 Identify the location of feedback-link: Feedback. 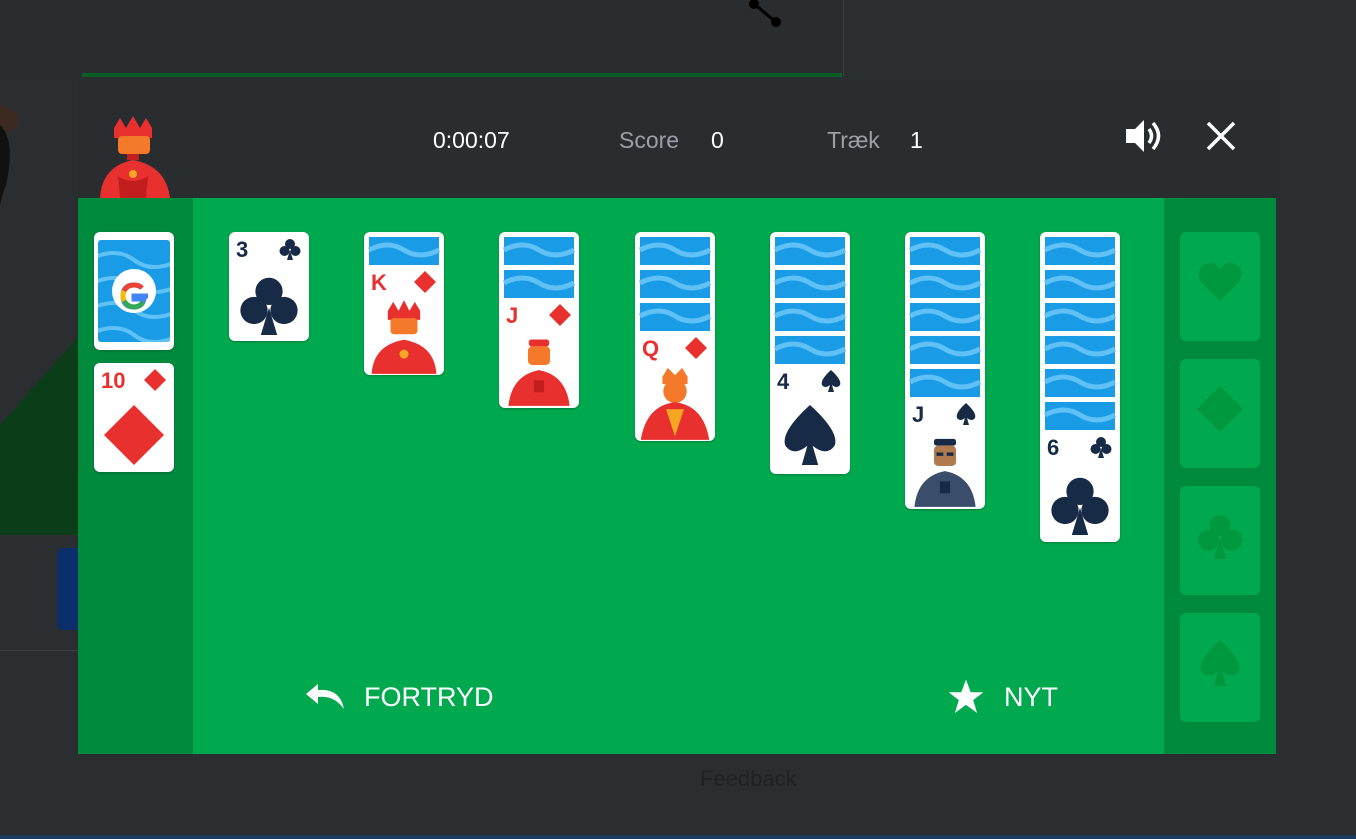
(748, 779).